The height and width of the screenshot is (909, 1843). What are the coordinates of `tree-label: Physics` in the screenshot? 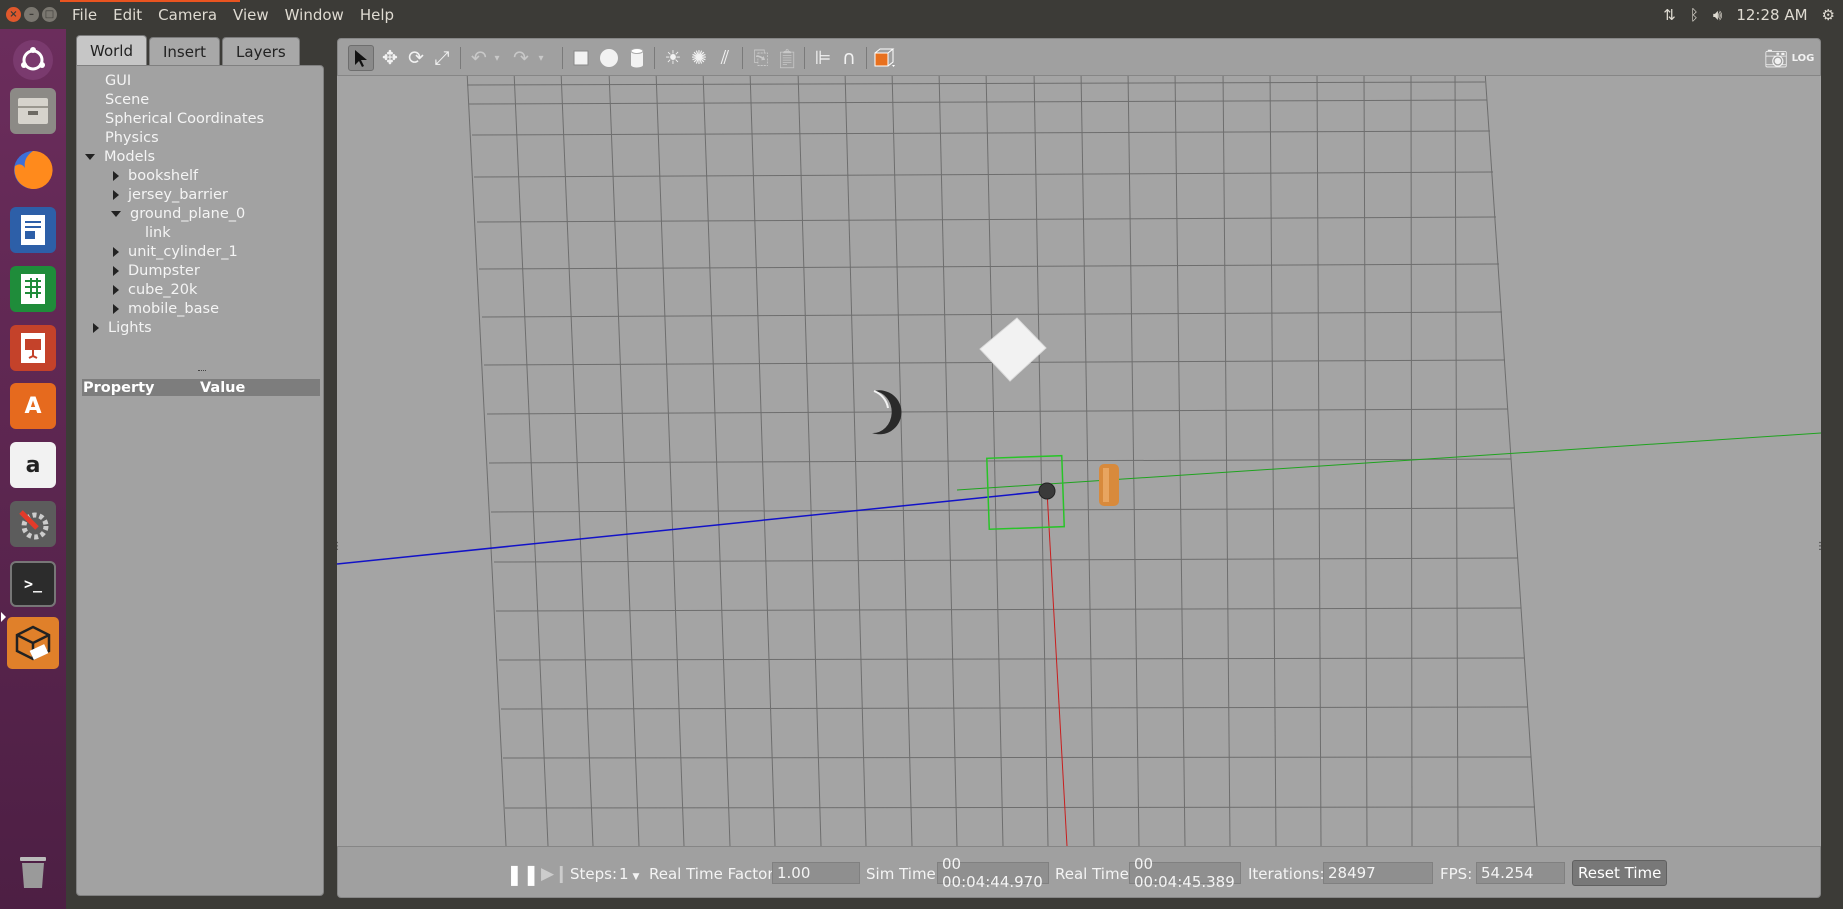 It's located at (132, 137).